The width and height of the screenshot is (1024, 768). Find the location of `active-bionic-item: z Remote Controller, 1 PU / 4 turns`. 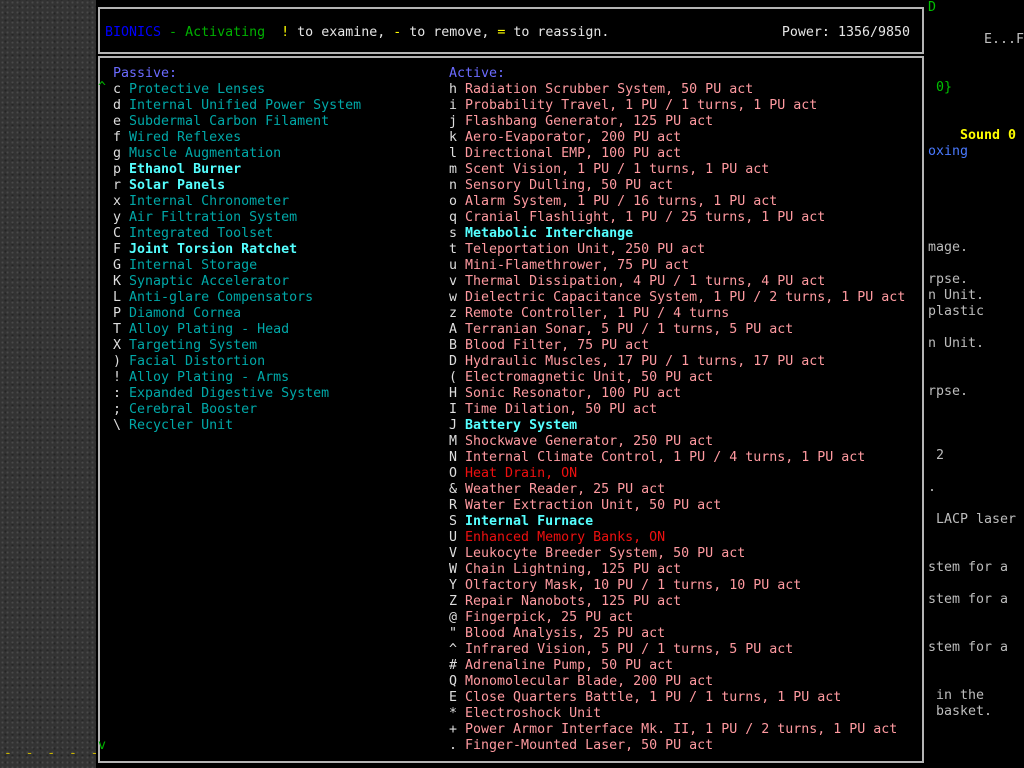

active-bionic-item: z Remote Controller, 1 PU / 4 turns is located at coordinates (589, 314).